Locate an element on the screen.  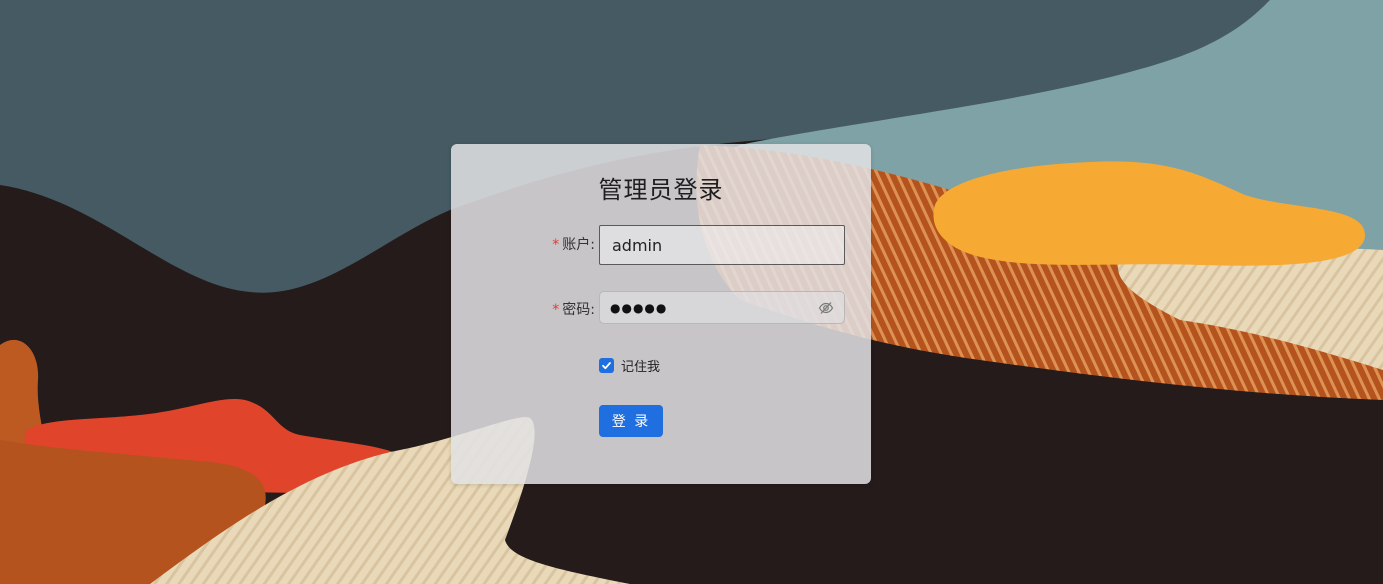
check-icon is located at coordinates (606, 366).